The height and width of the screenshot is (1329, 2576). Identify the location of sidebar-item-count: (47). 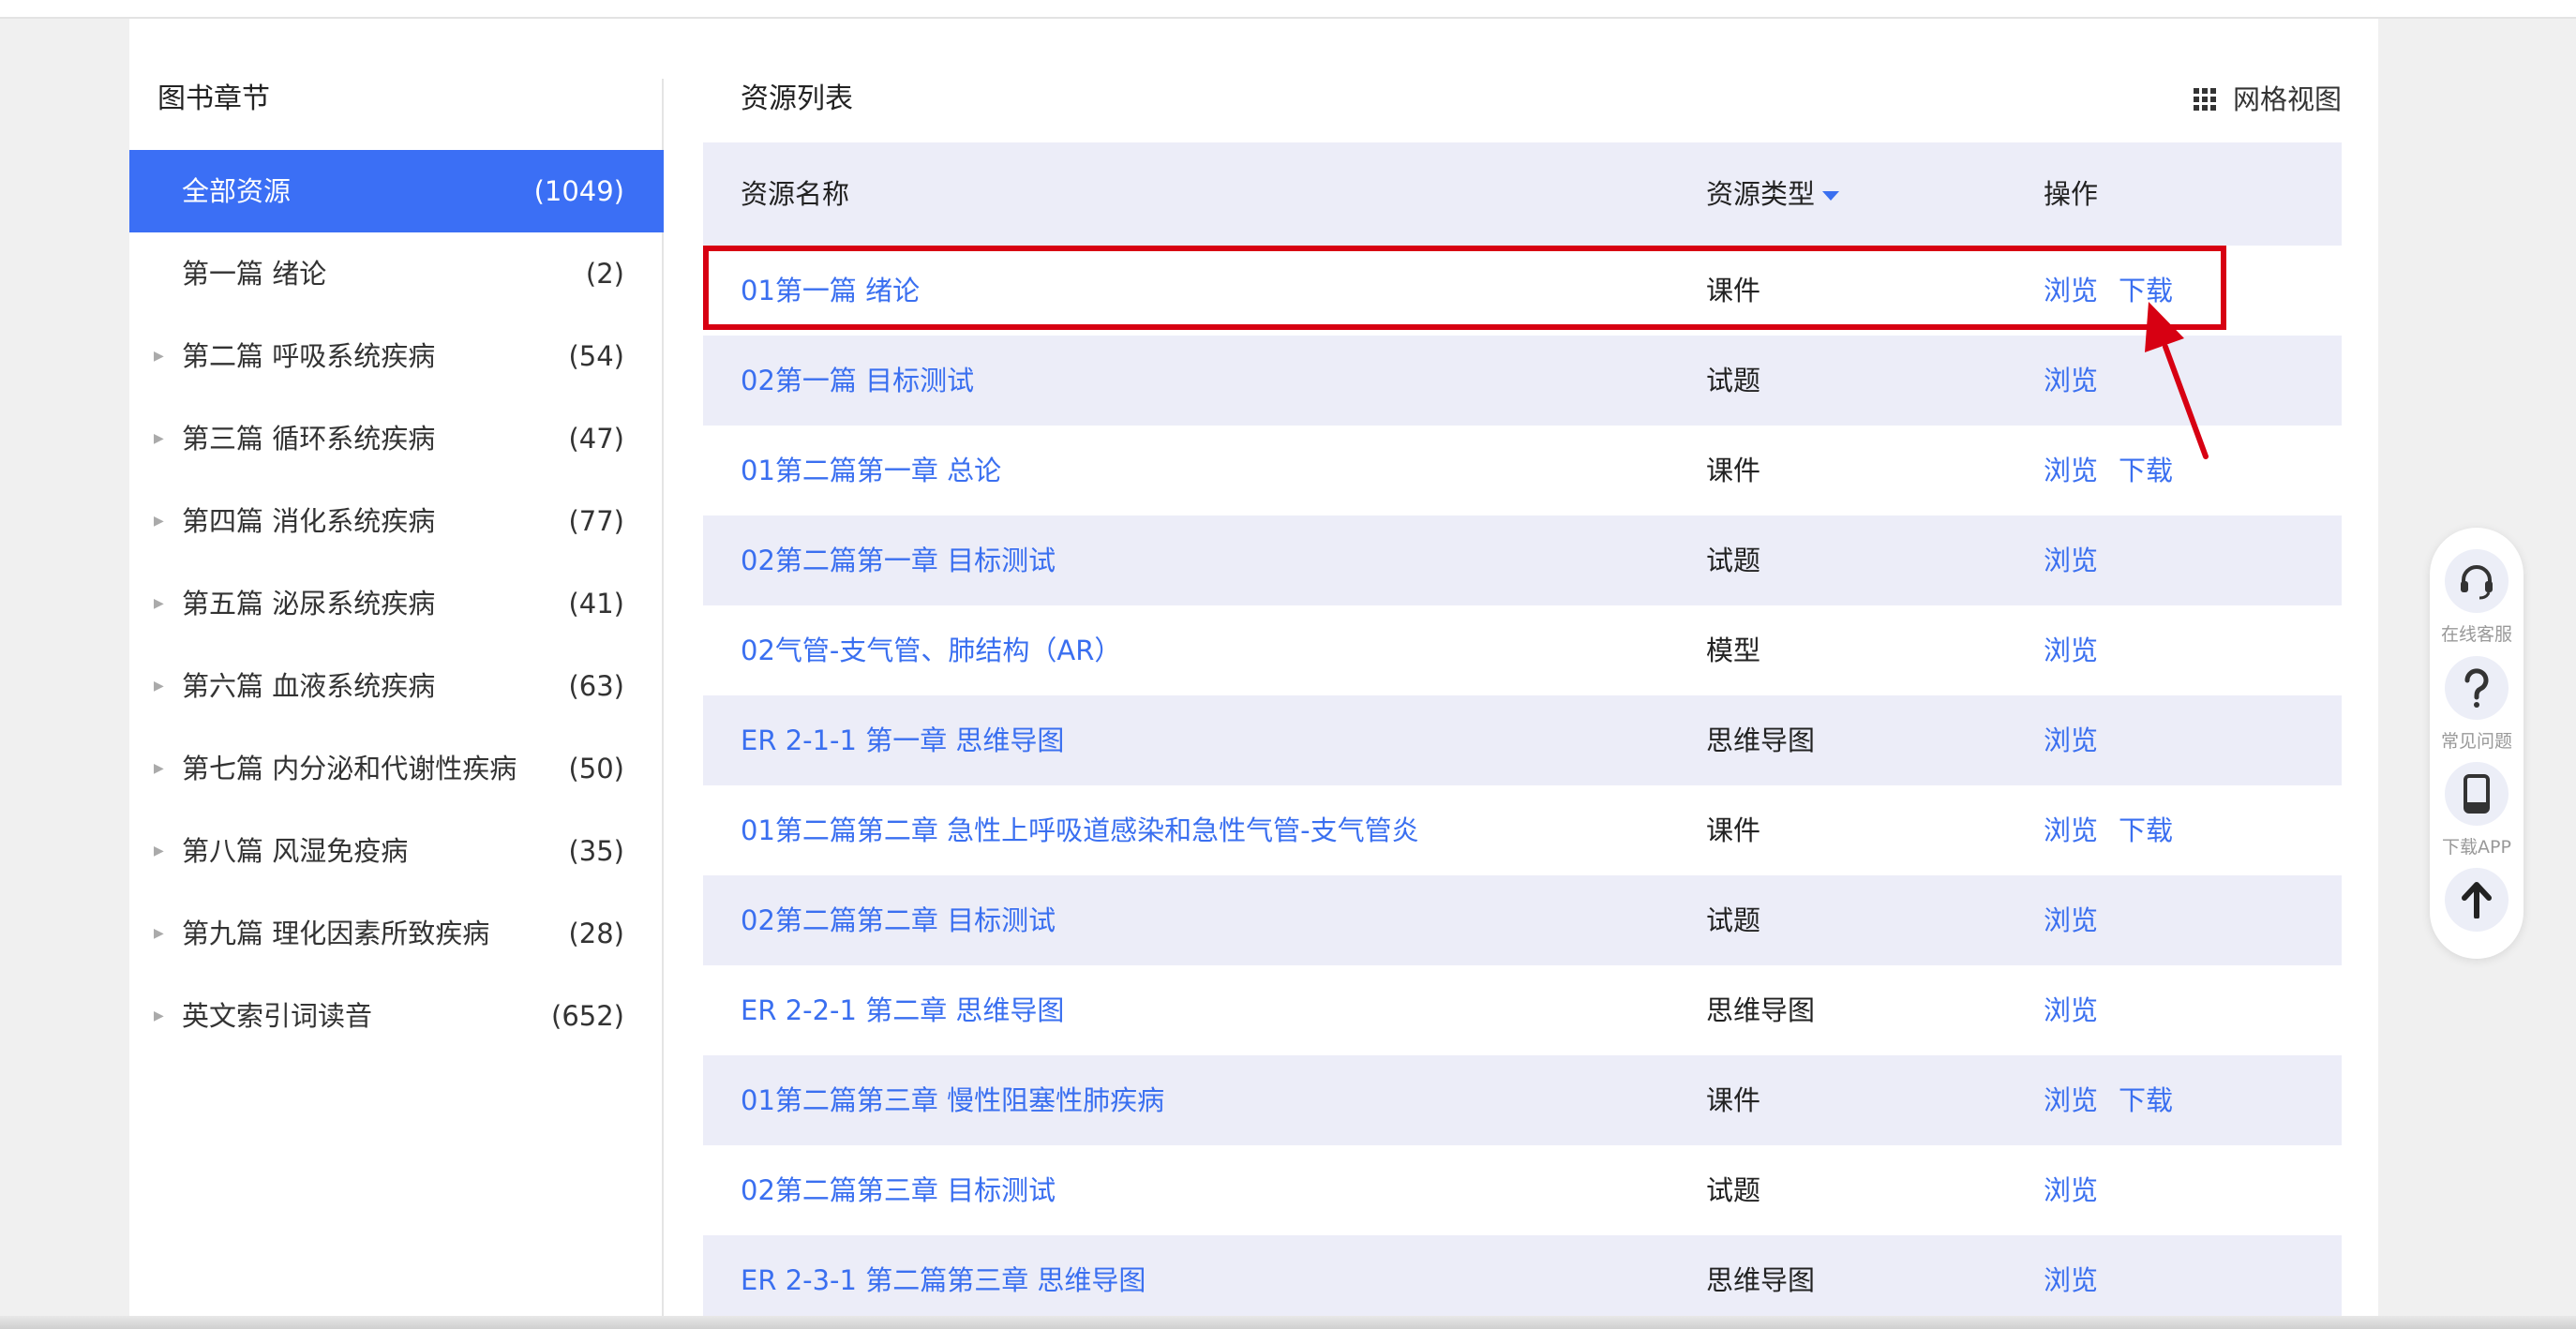
(596, 439).